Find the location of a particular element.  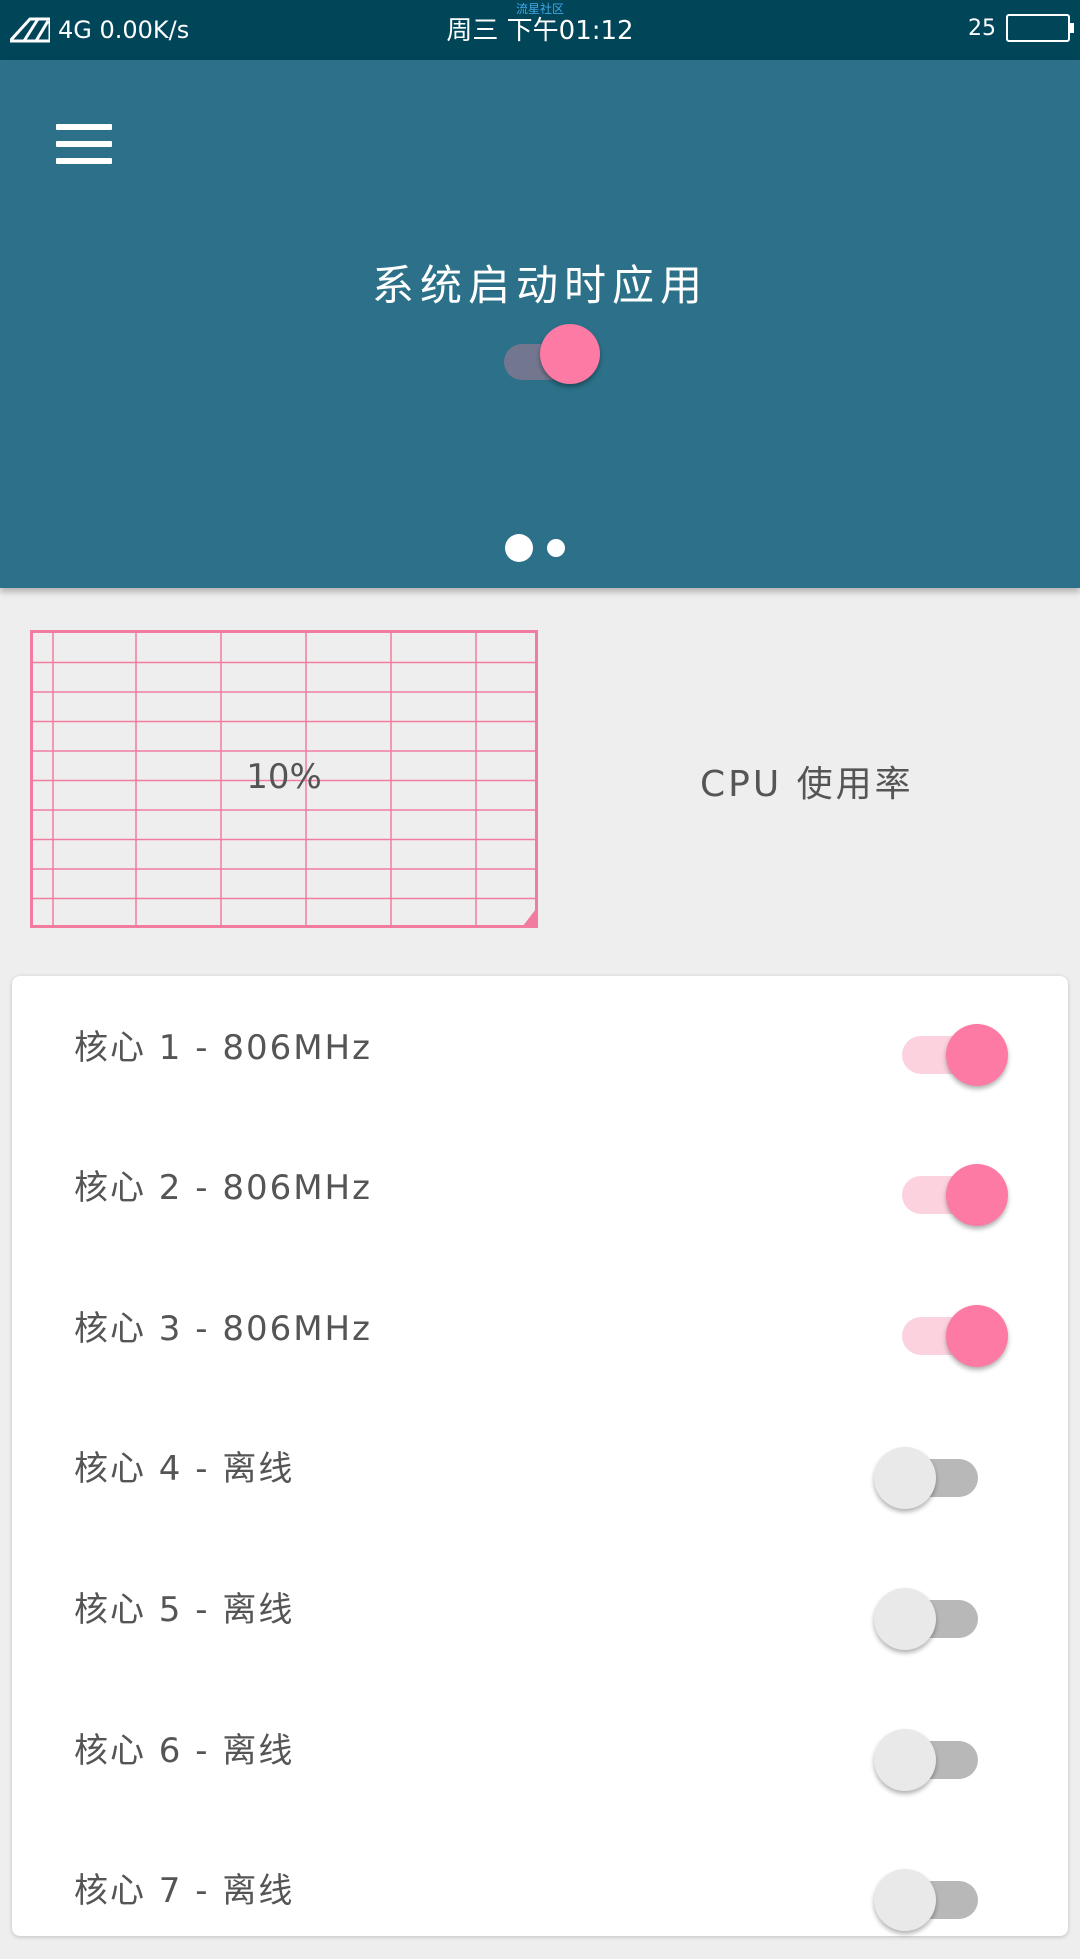

core-3-toggle is located at coordinates (957, 1331).